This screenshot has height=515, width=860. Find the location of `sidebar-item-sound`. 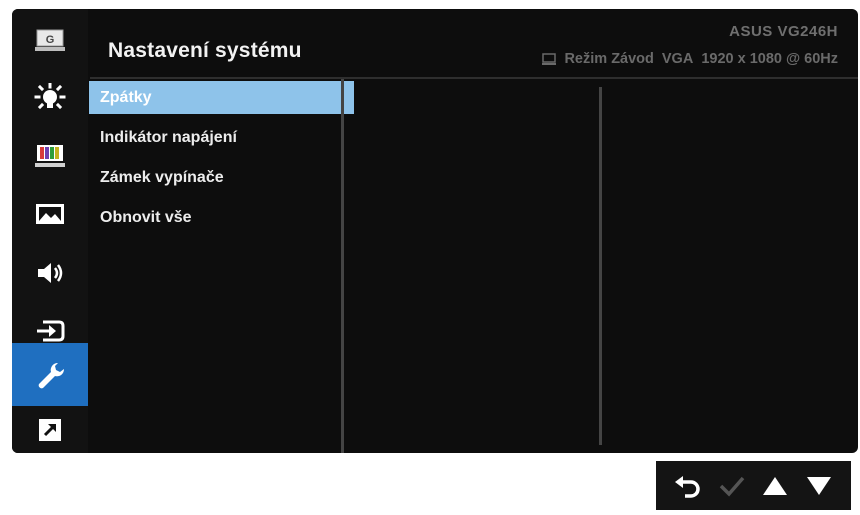

sidebar-item-sound is located at coordinates (50, 272).